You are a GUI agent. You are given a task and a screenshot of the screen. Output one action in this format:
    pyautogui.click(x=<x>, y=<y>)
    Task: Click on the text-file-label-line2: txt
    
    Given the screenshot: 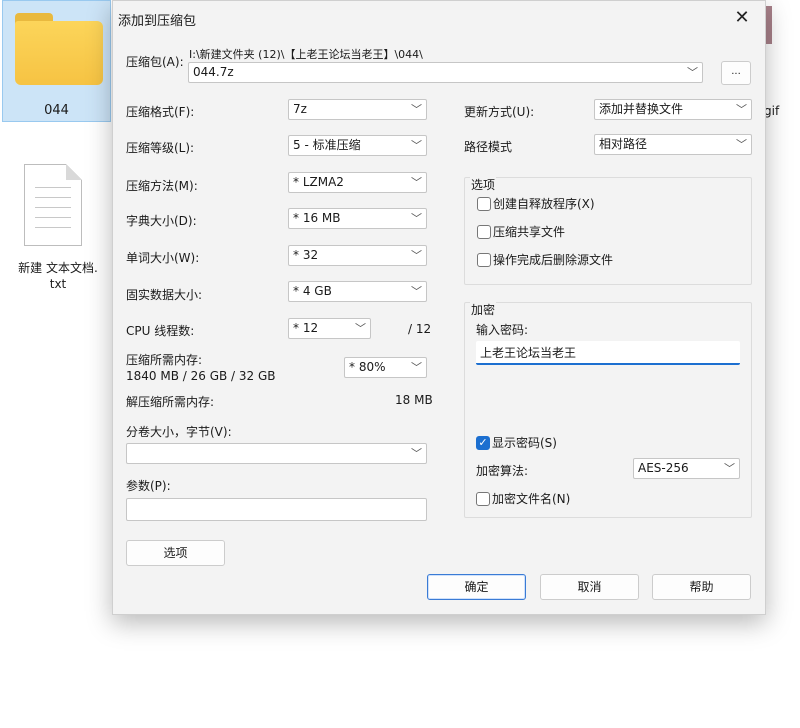 What is the action you would take?
    pyautogui.click(x=58, y=284)
    